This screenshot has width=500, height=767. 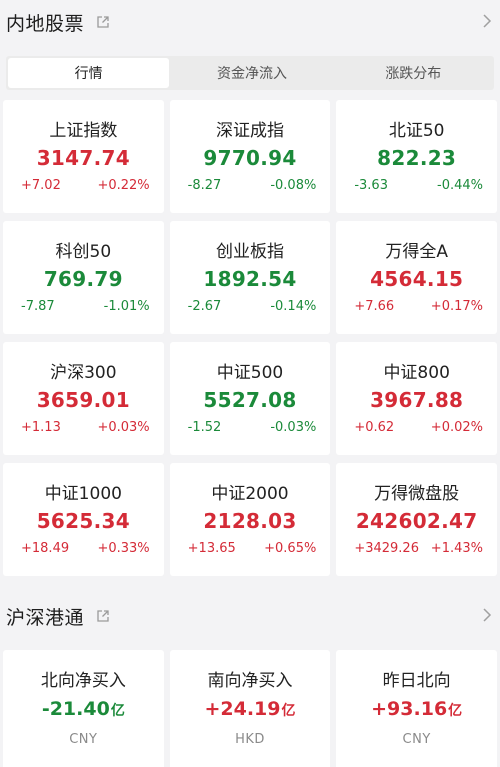 What do you see at coordinates (416, 373) in the screenshot?
I see `index-name: 中证800` at bounding box center [416, 373].